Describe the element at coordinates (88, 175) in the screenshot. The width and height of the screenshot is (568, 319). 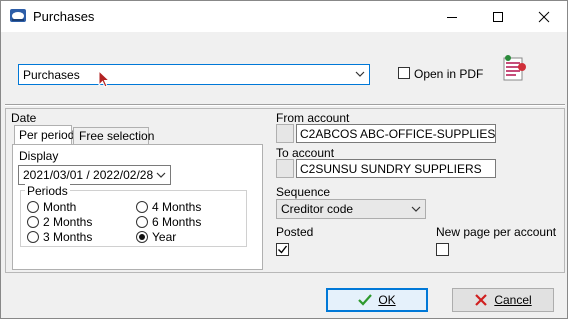
I see `display-select-value: 2021/03/01 / 2022/02/28` at that location.